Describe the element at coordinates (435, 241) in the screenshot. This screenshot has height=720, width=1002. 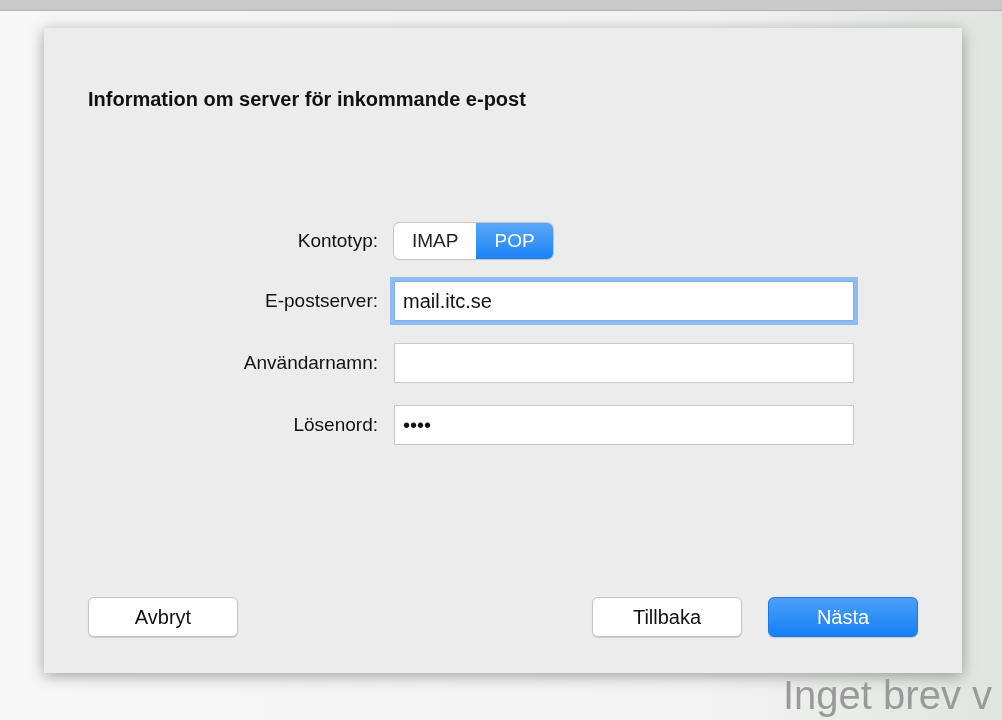
I see `segment-button: IMAP` at that location.